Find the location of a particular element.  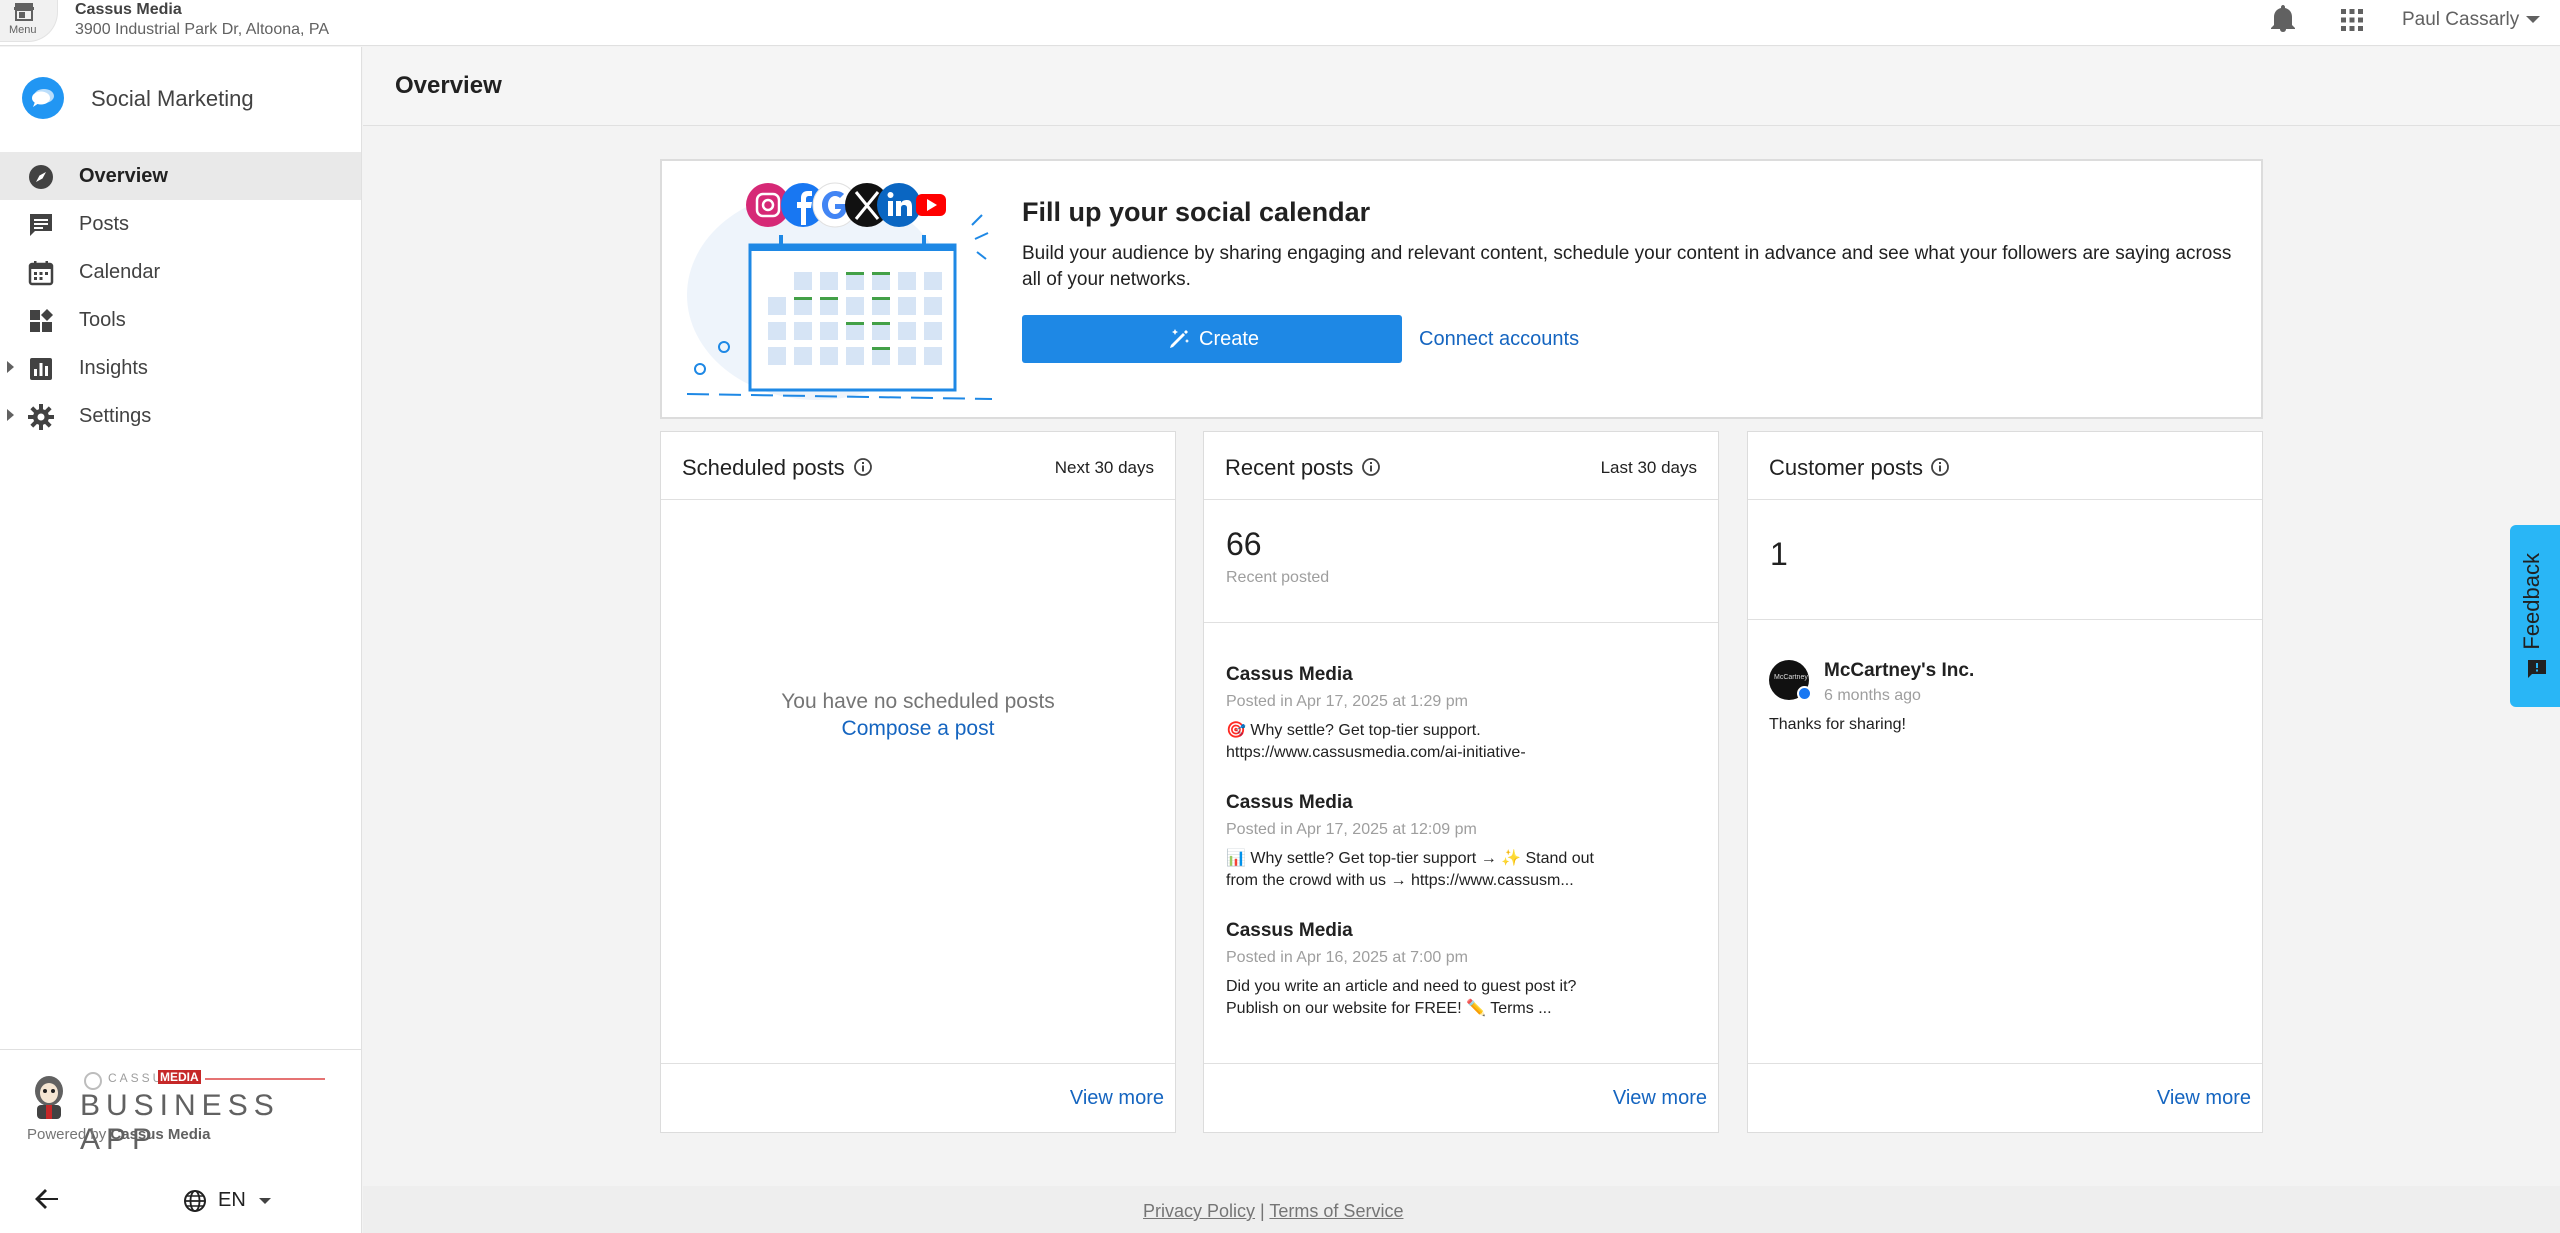

language-selector: EN is located at coordinates (232, 1200).